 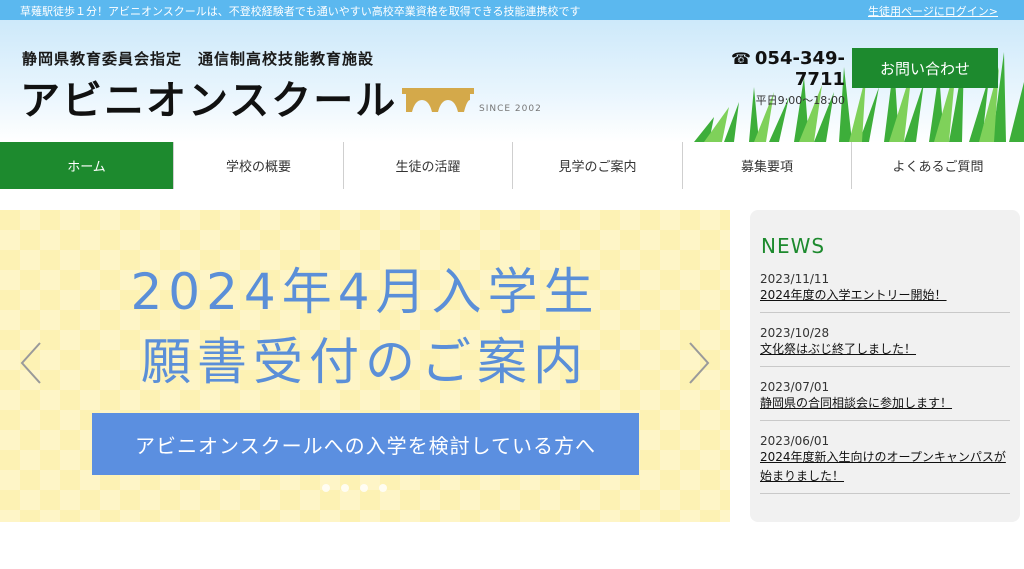 What do you see at coordinates (799, 69) in the screenshot?
I see `phone-number-text: 054-349-7711` at bounding box center [799, 69].